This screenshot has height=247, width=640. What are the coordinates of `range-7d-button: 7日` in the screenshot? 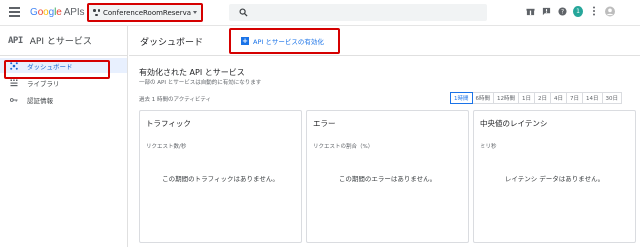 It's located at (574, 98).